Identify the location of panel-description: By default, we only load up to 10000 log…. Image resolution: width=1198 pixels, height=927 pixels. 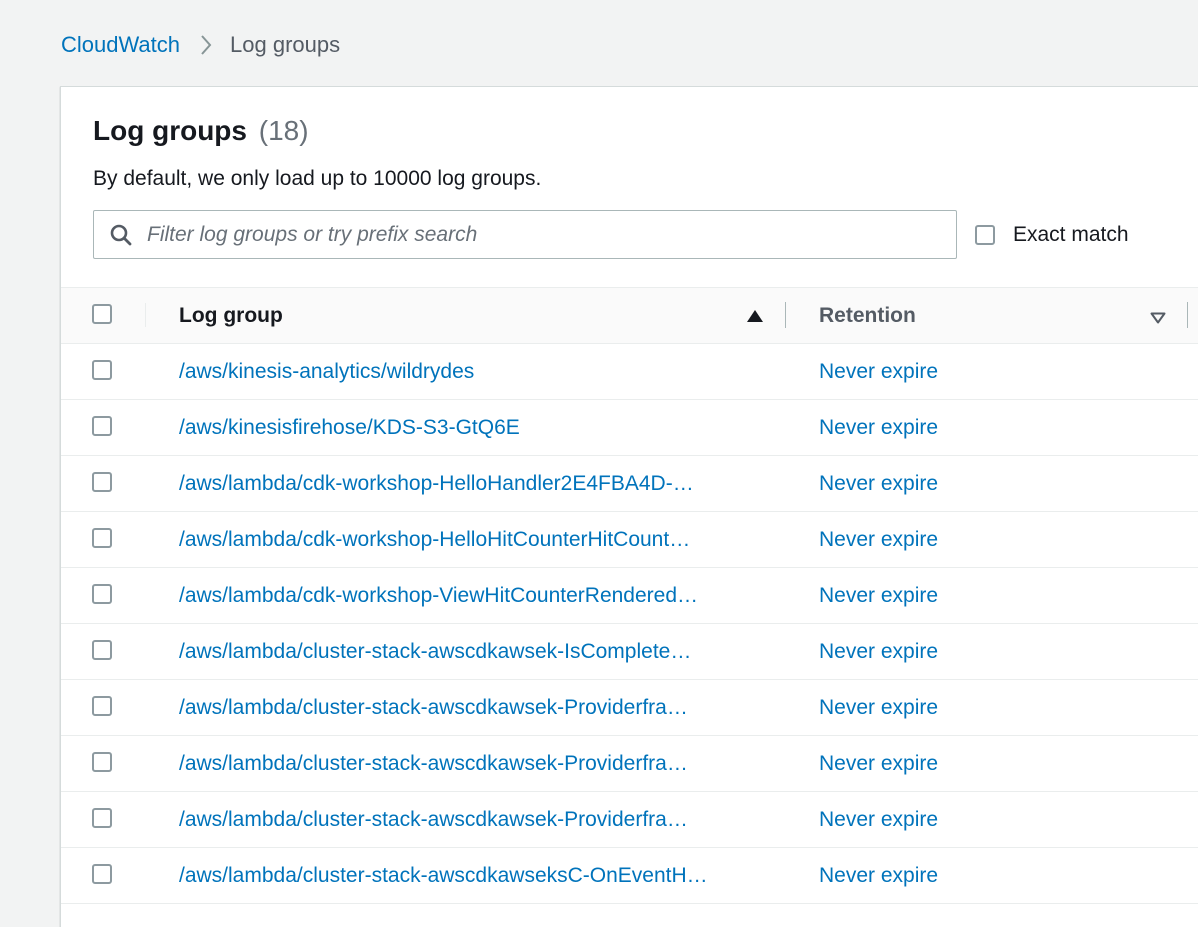
(317, 178).